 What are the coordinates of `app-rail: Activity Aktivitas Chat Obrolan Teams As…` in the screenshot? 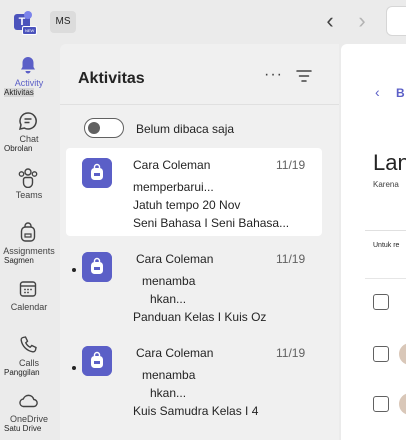 It's located at (29, 242).